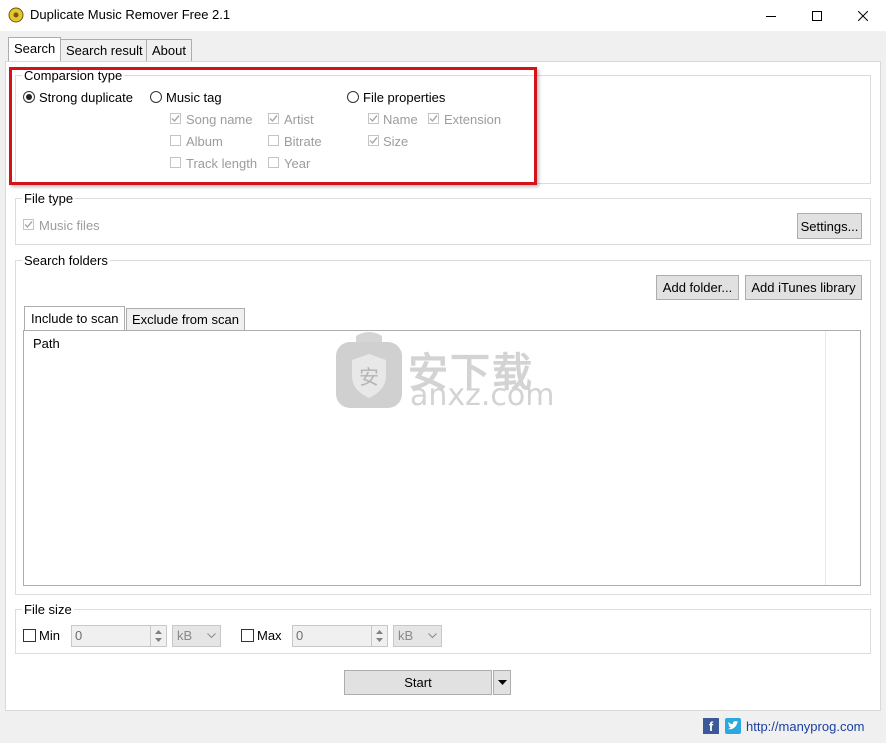 The image size is (886, 743). I want to click on search-folders-label: Search folders, so click(66, 260).